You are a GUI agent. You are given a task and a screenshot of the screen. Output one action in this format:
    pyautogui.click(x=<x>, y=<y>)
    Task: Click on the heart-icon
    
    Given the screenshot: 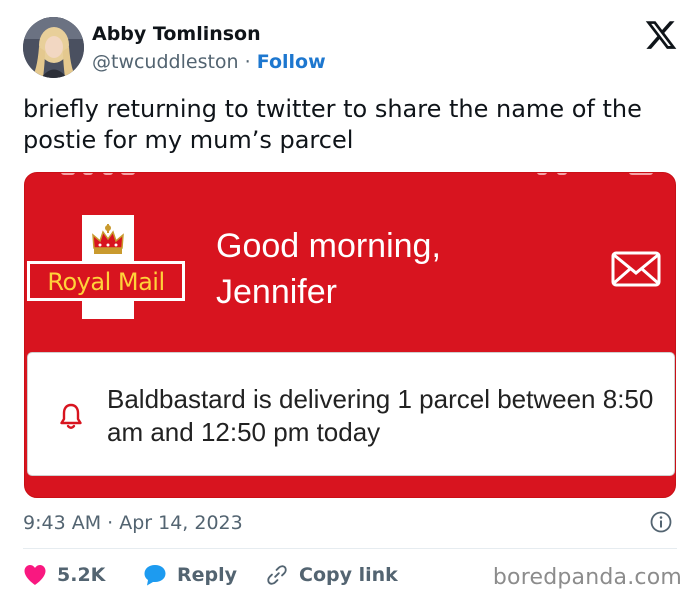 What is the action you would take?
    pyautogui.click(x=35, y=575)
    